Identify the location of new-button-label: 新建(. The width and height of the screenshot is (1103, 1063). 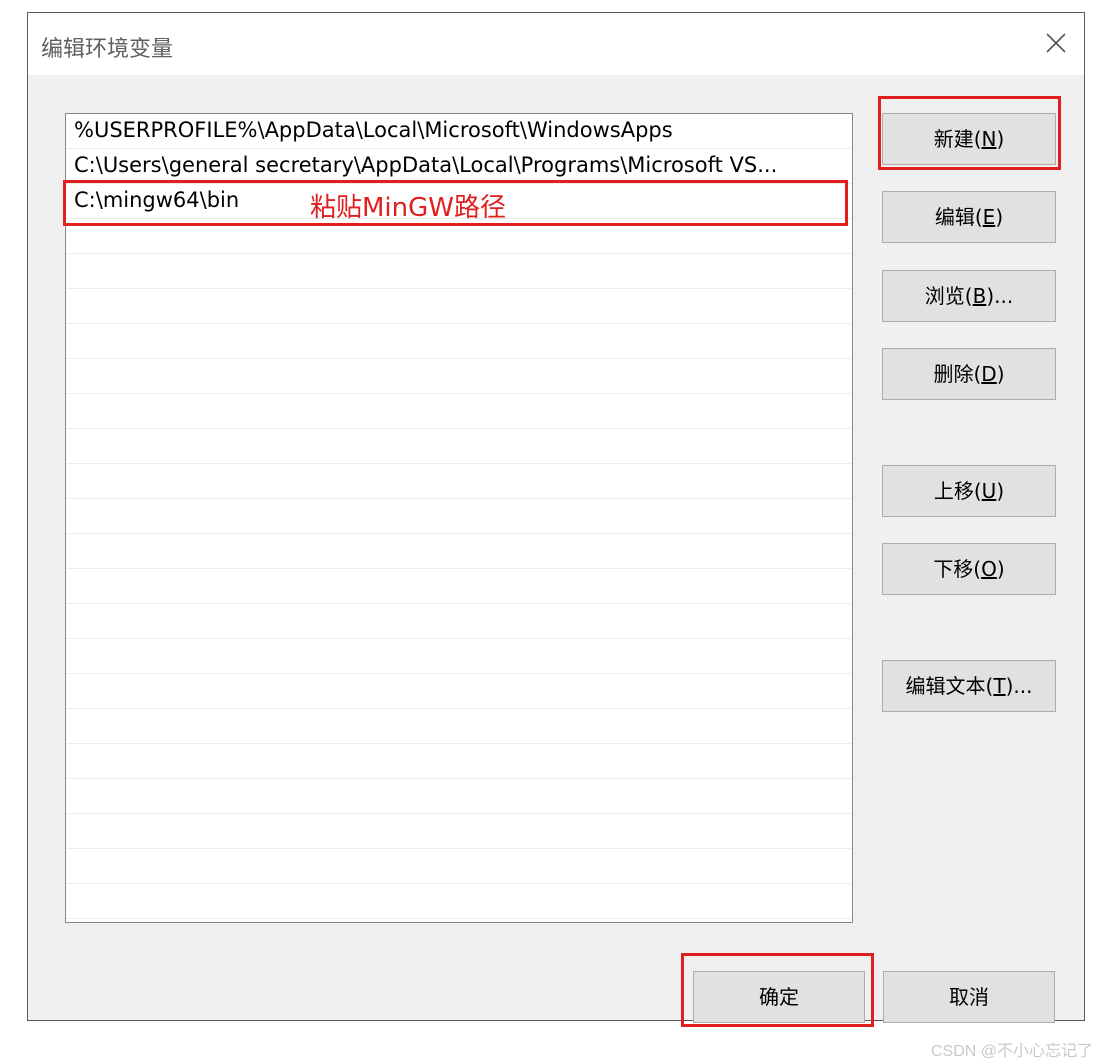
(957, 139).